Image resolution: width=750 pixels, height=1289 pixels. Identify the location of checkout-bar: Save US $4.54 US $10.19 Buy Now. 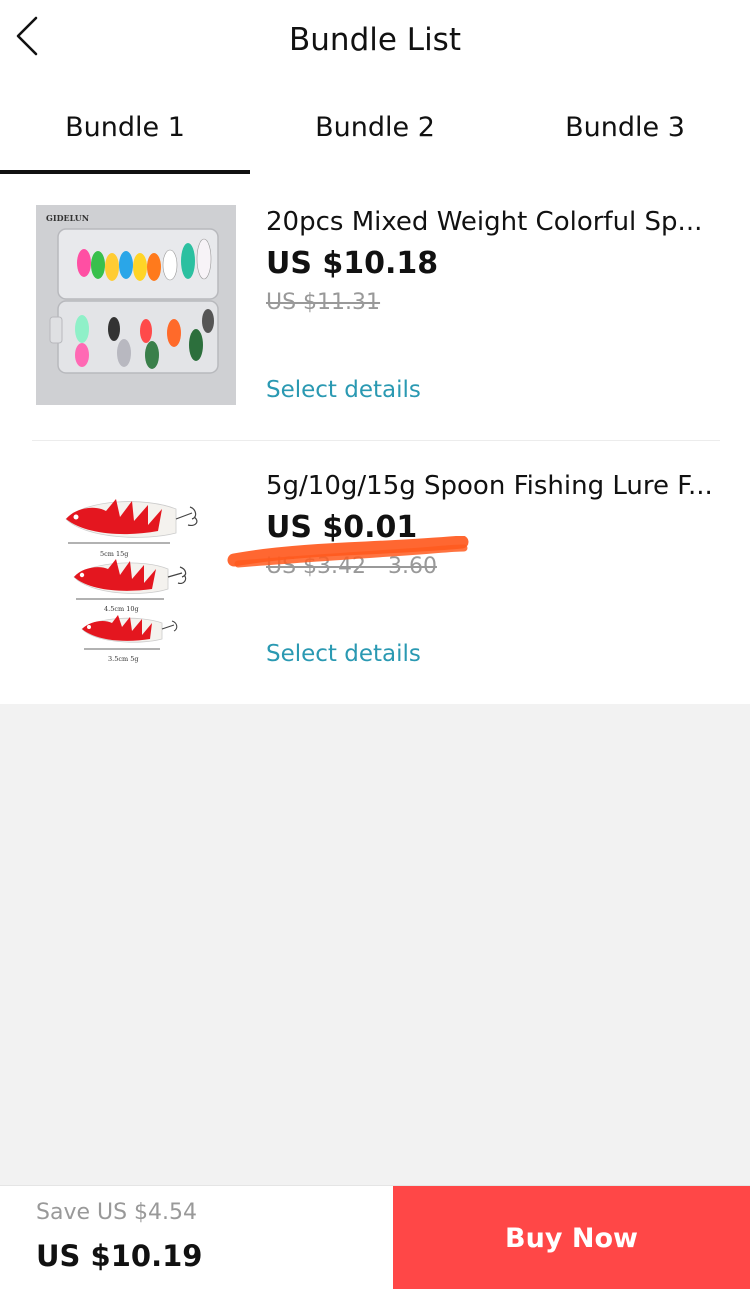
(375, 1237).